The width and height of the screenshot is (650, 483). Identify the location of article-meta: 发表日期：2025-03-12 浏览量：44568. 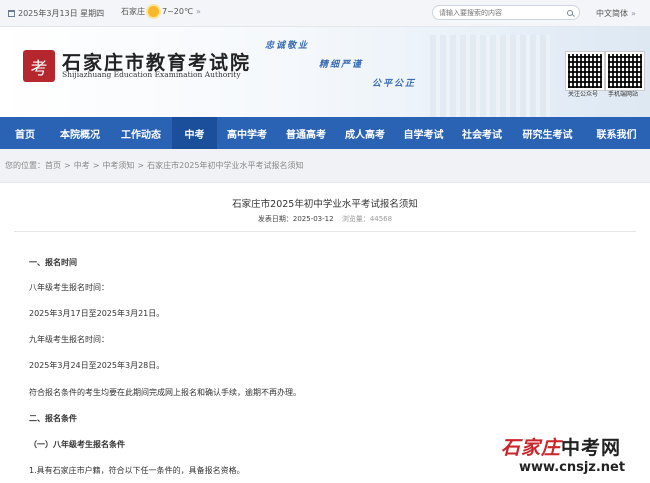
(325, 219).